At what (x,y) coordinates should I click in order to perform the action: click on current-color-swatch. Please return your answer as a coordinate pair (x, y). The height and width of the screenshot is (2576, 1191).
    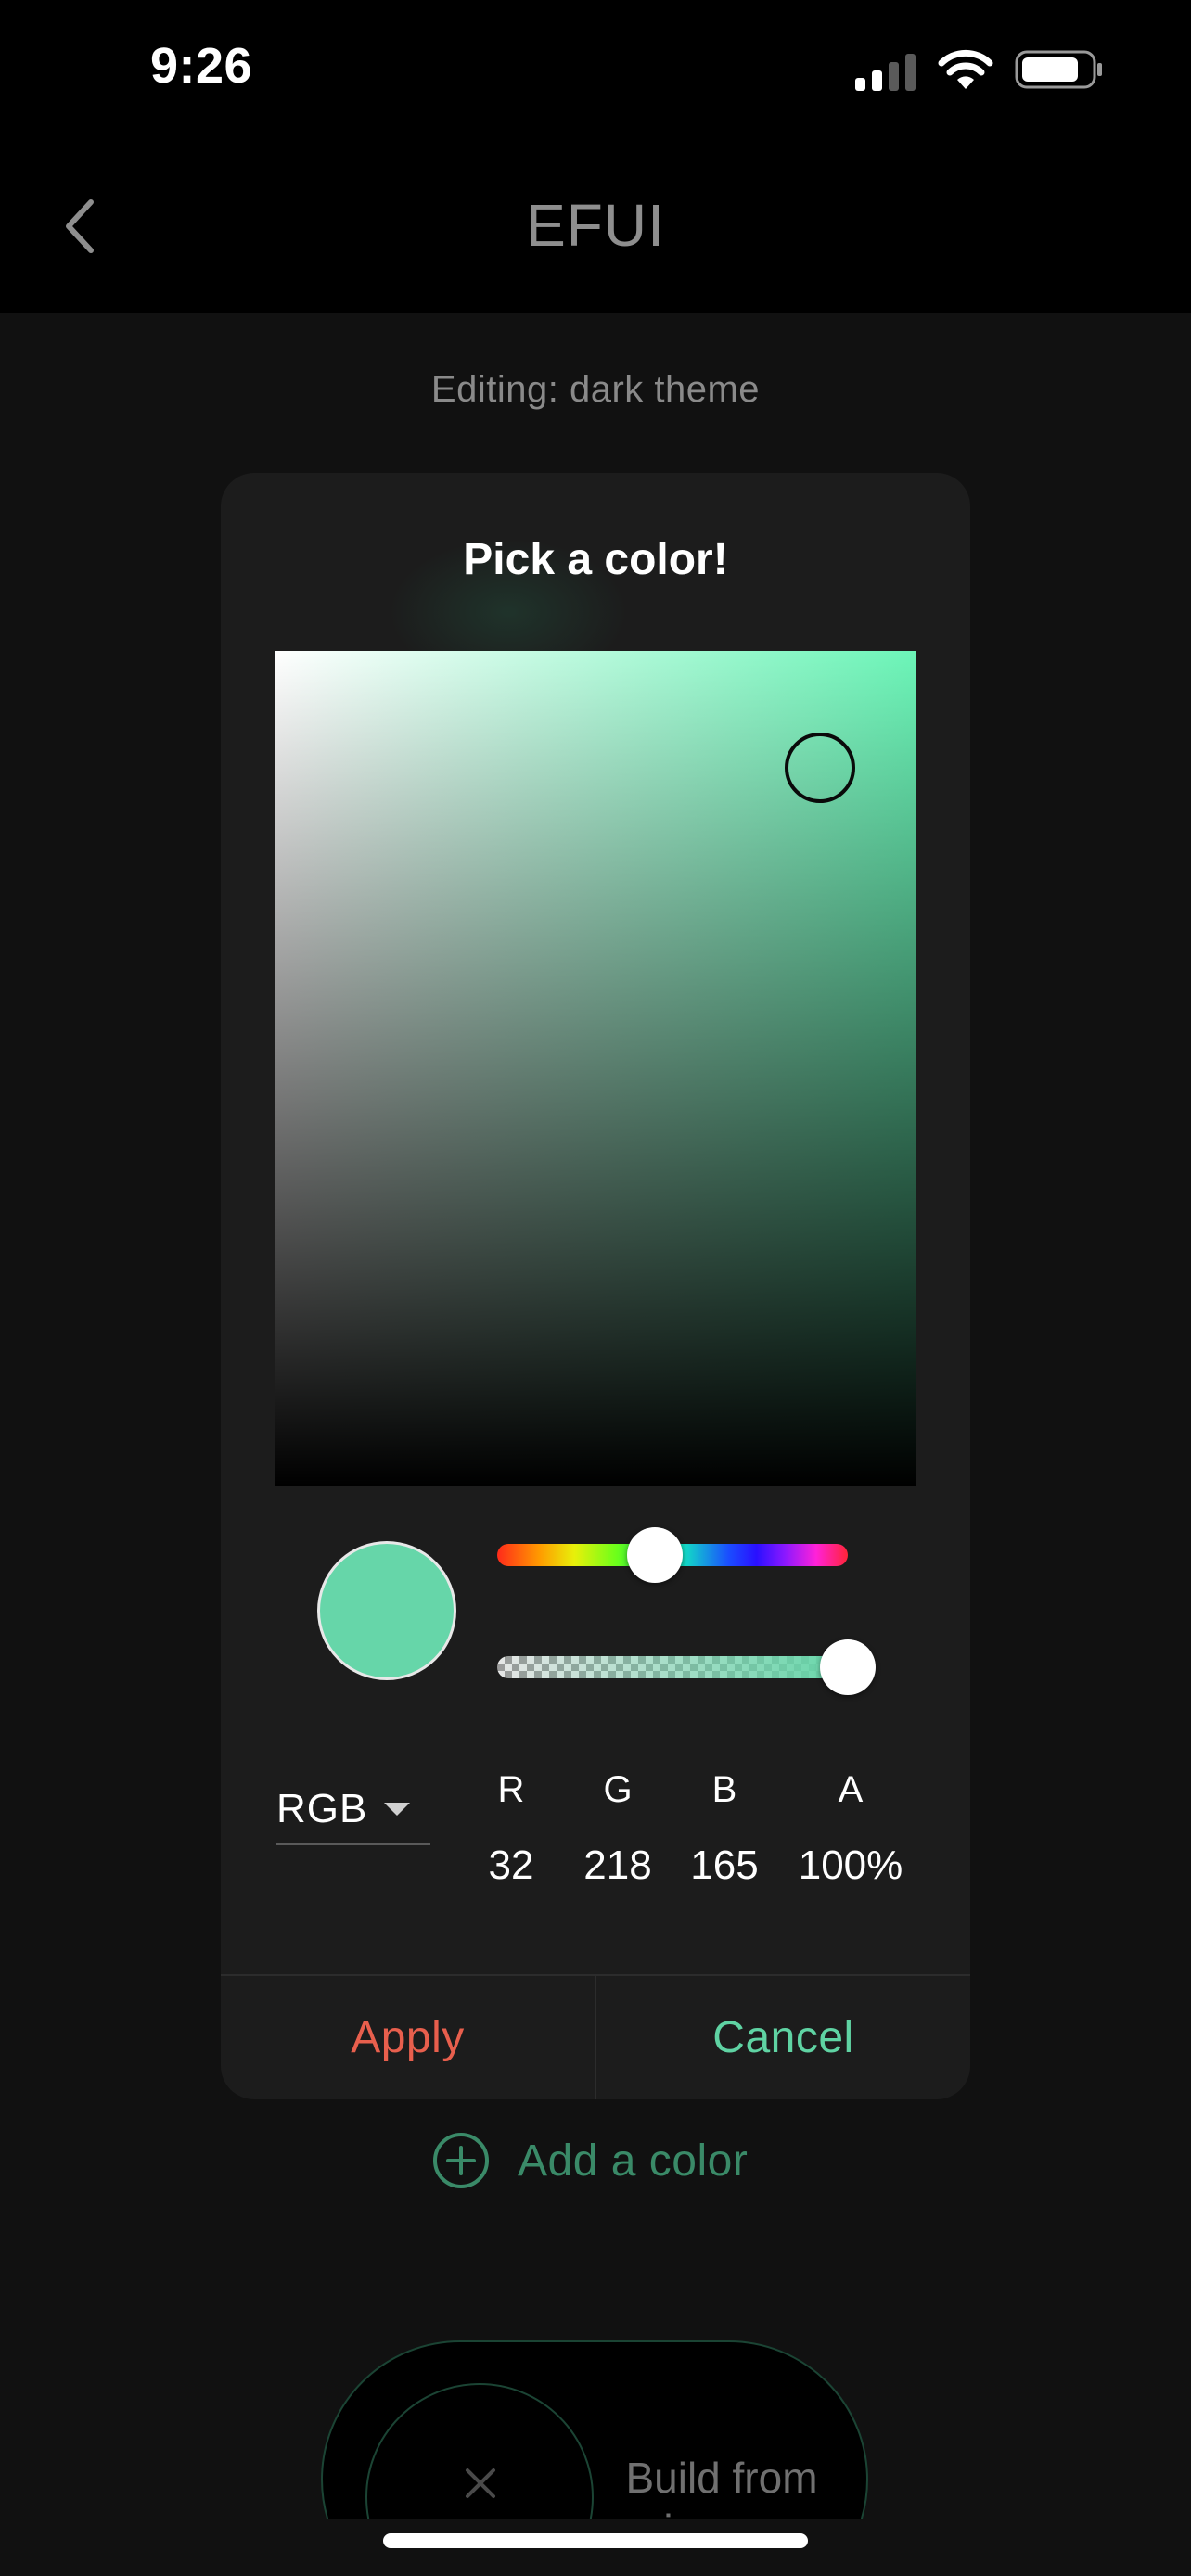
    Looking at the image, I should click on (386, 1611).